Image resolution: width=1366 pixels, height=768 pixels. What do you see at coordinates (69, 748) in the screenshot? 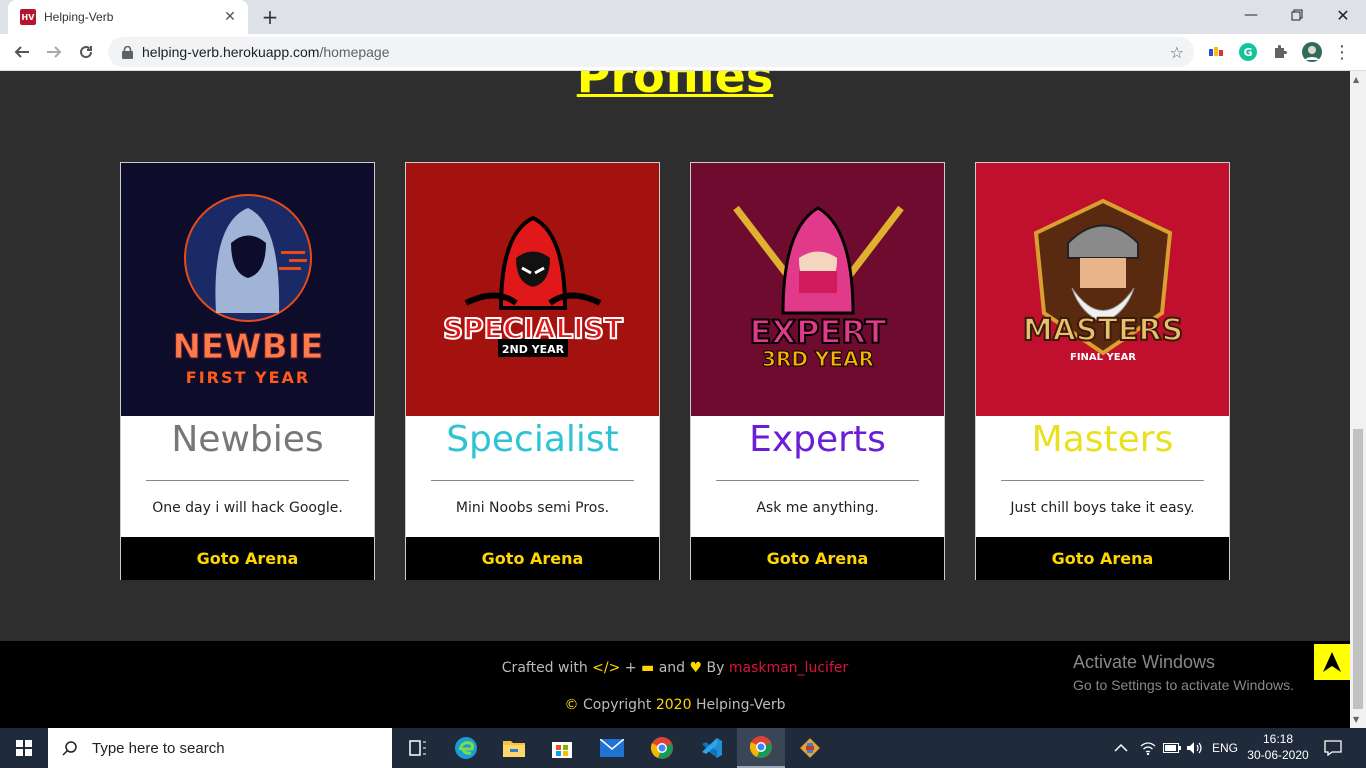
I see `search-icon` at bounding box center [69, 748].